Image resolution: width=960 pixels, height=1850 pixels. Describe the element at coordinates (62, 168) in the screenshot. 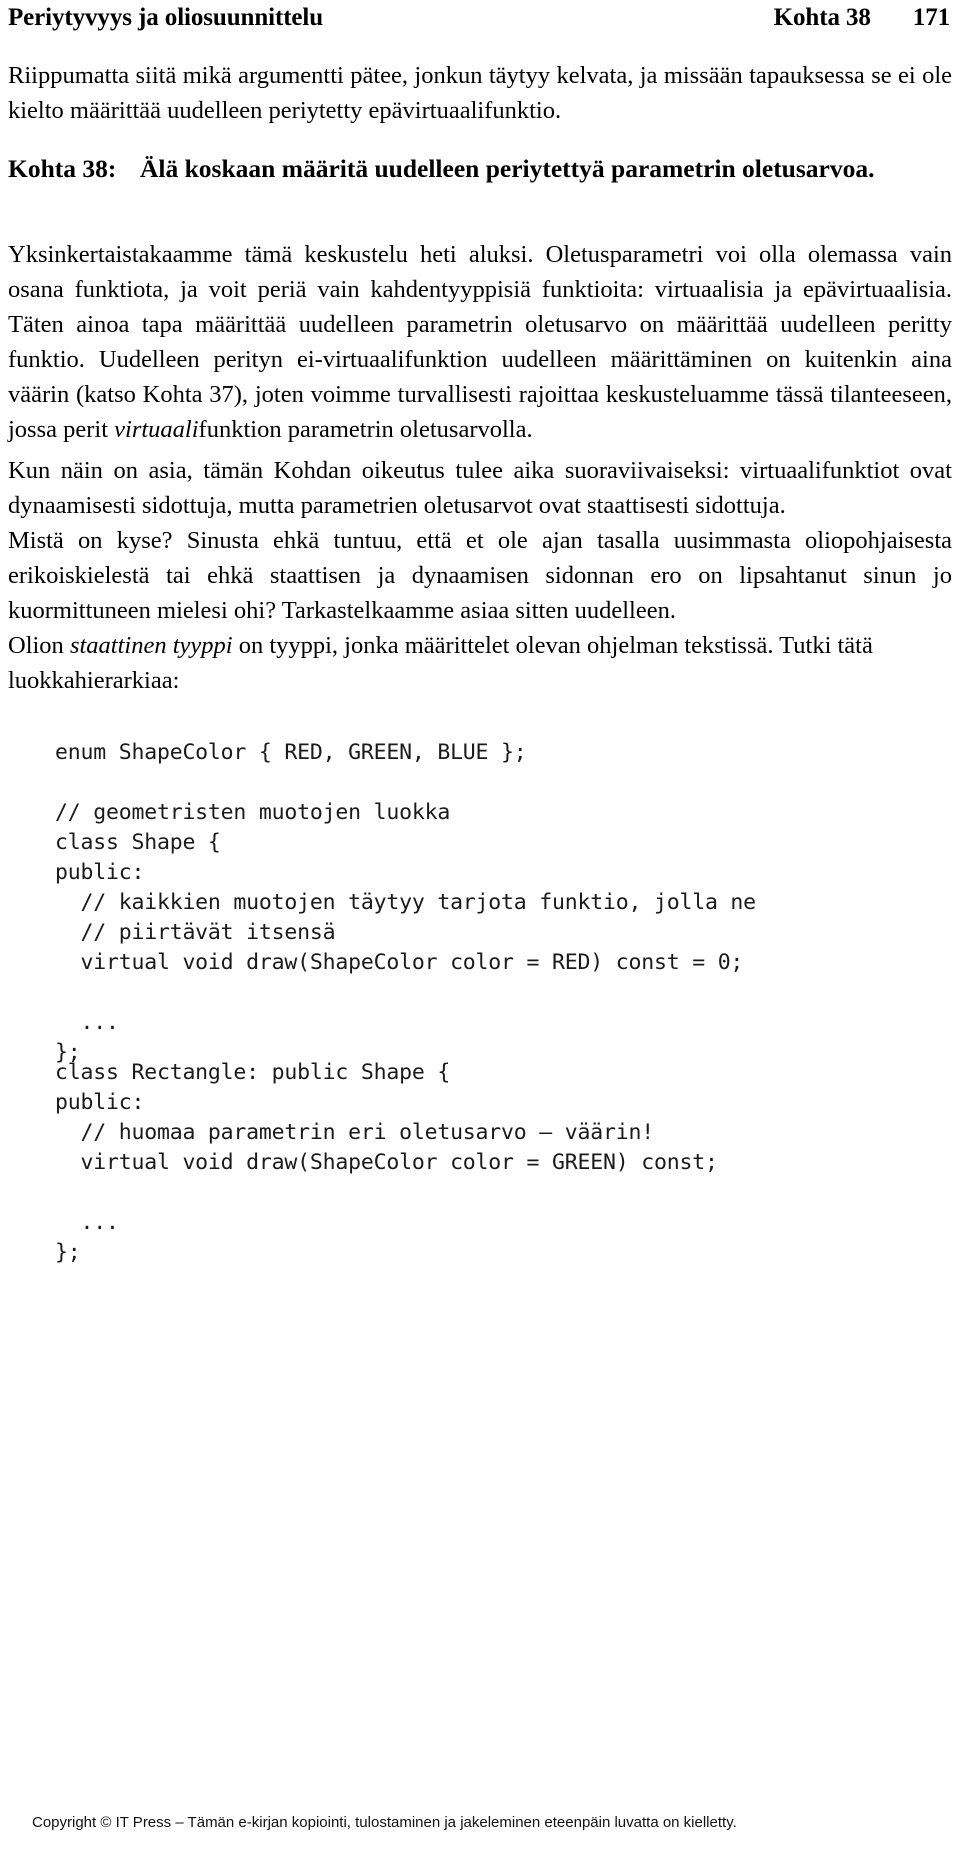

I see `guideline-label: Kohta 38:` at that location.